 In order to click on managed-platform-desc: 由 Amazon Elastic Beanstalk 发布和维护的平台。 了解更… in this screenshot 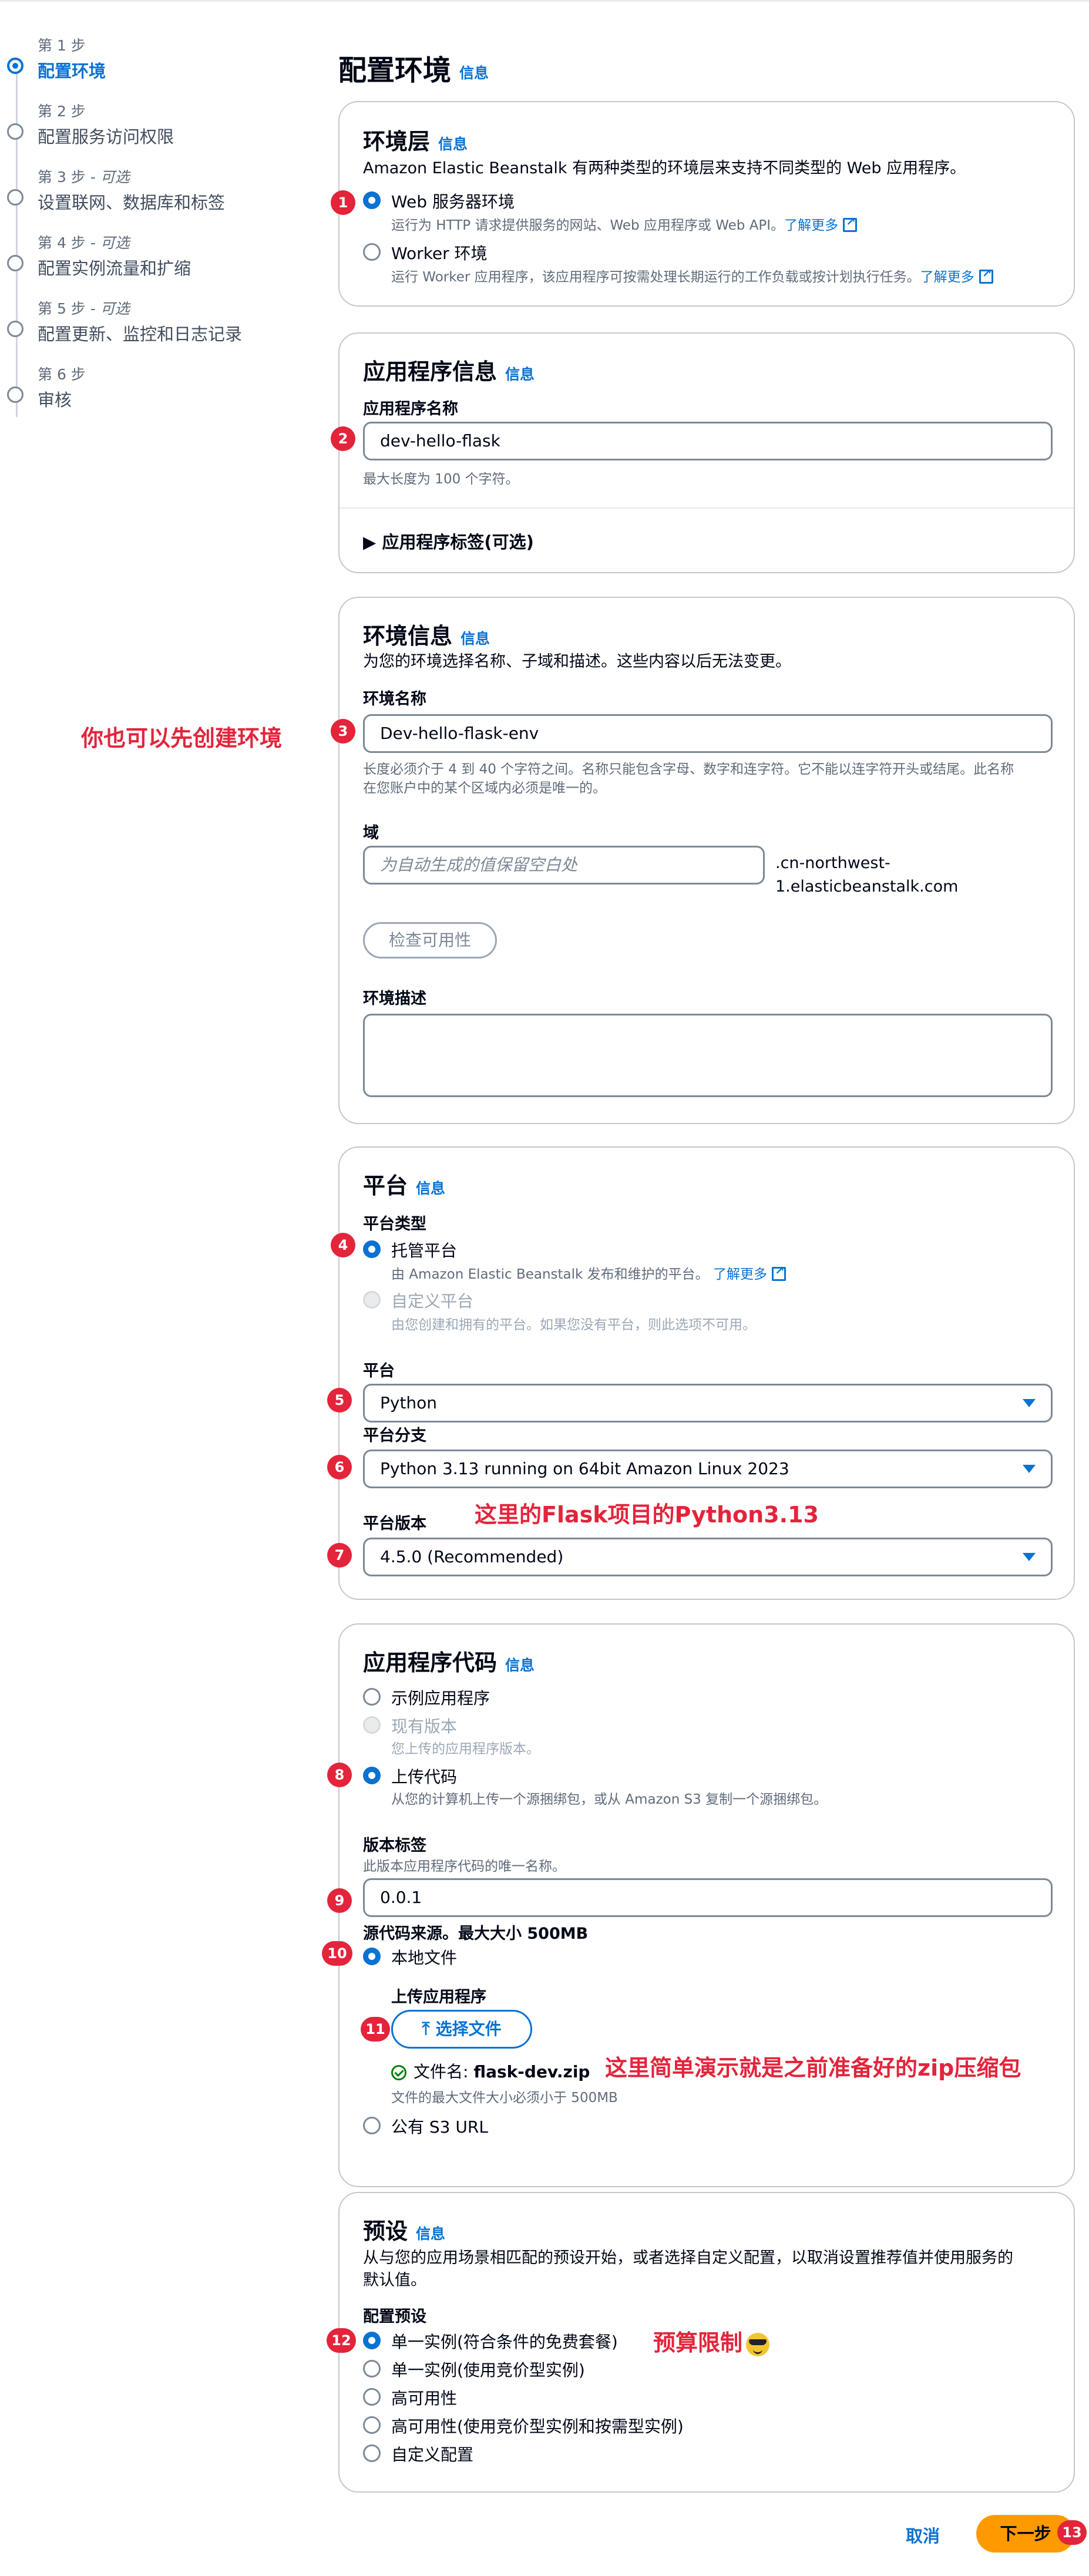, I will do `click(588, 1273)`.